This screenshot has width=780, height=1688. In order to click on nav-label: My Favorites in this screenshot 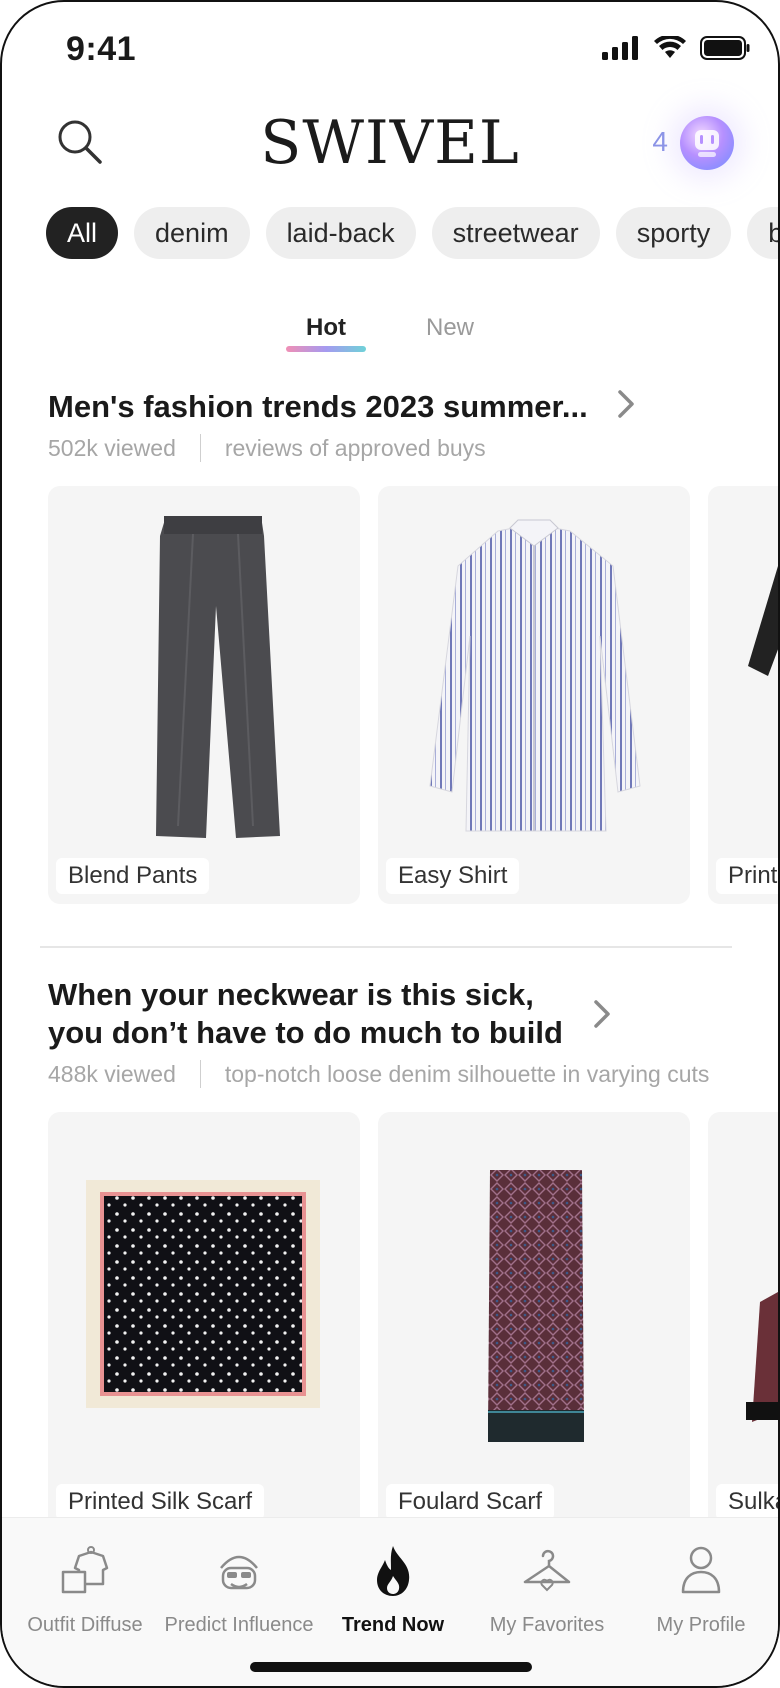, I will do `click(547, 1625)`.